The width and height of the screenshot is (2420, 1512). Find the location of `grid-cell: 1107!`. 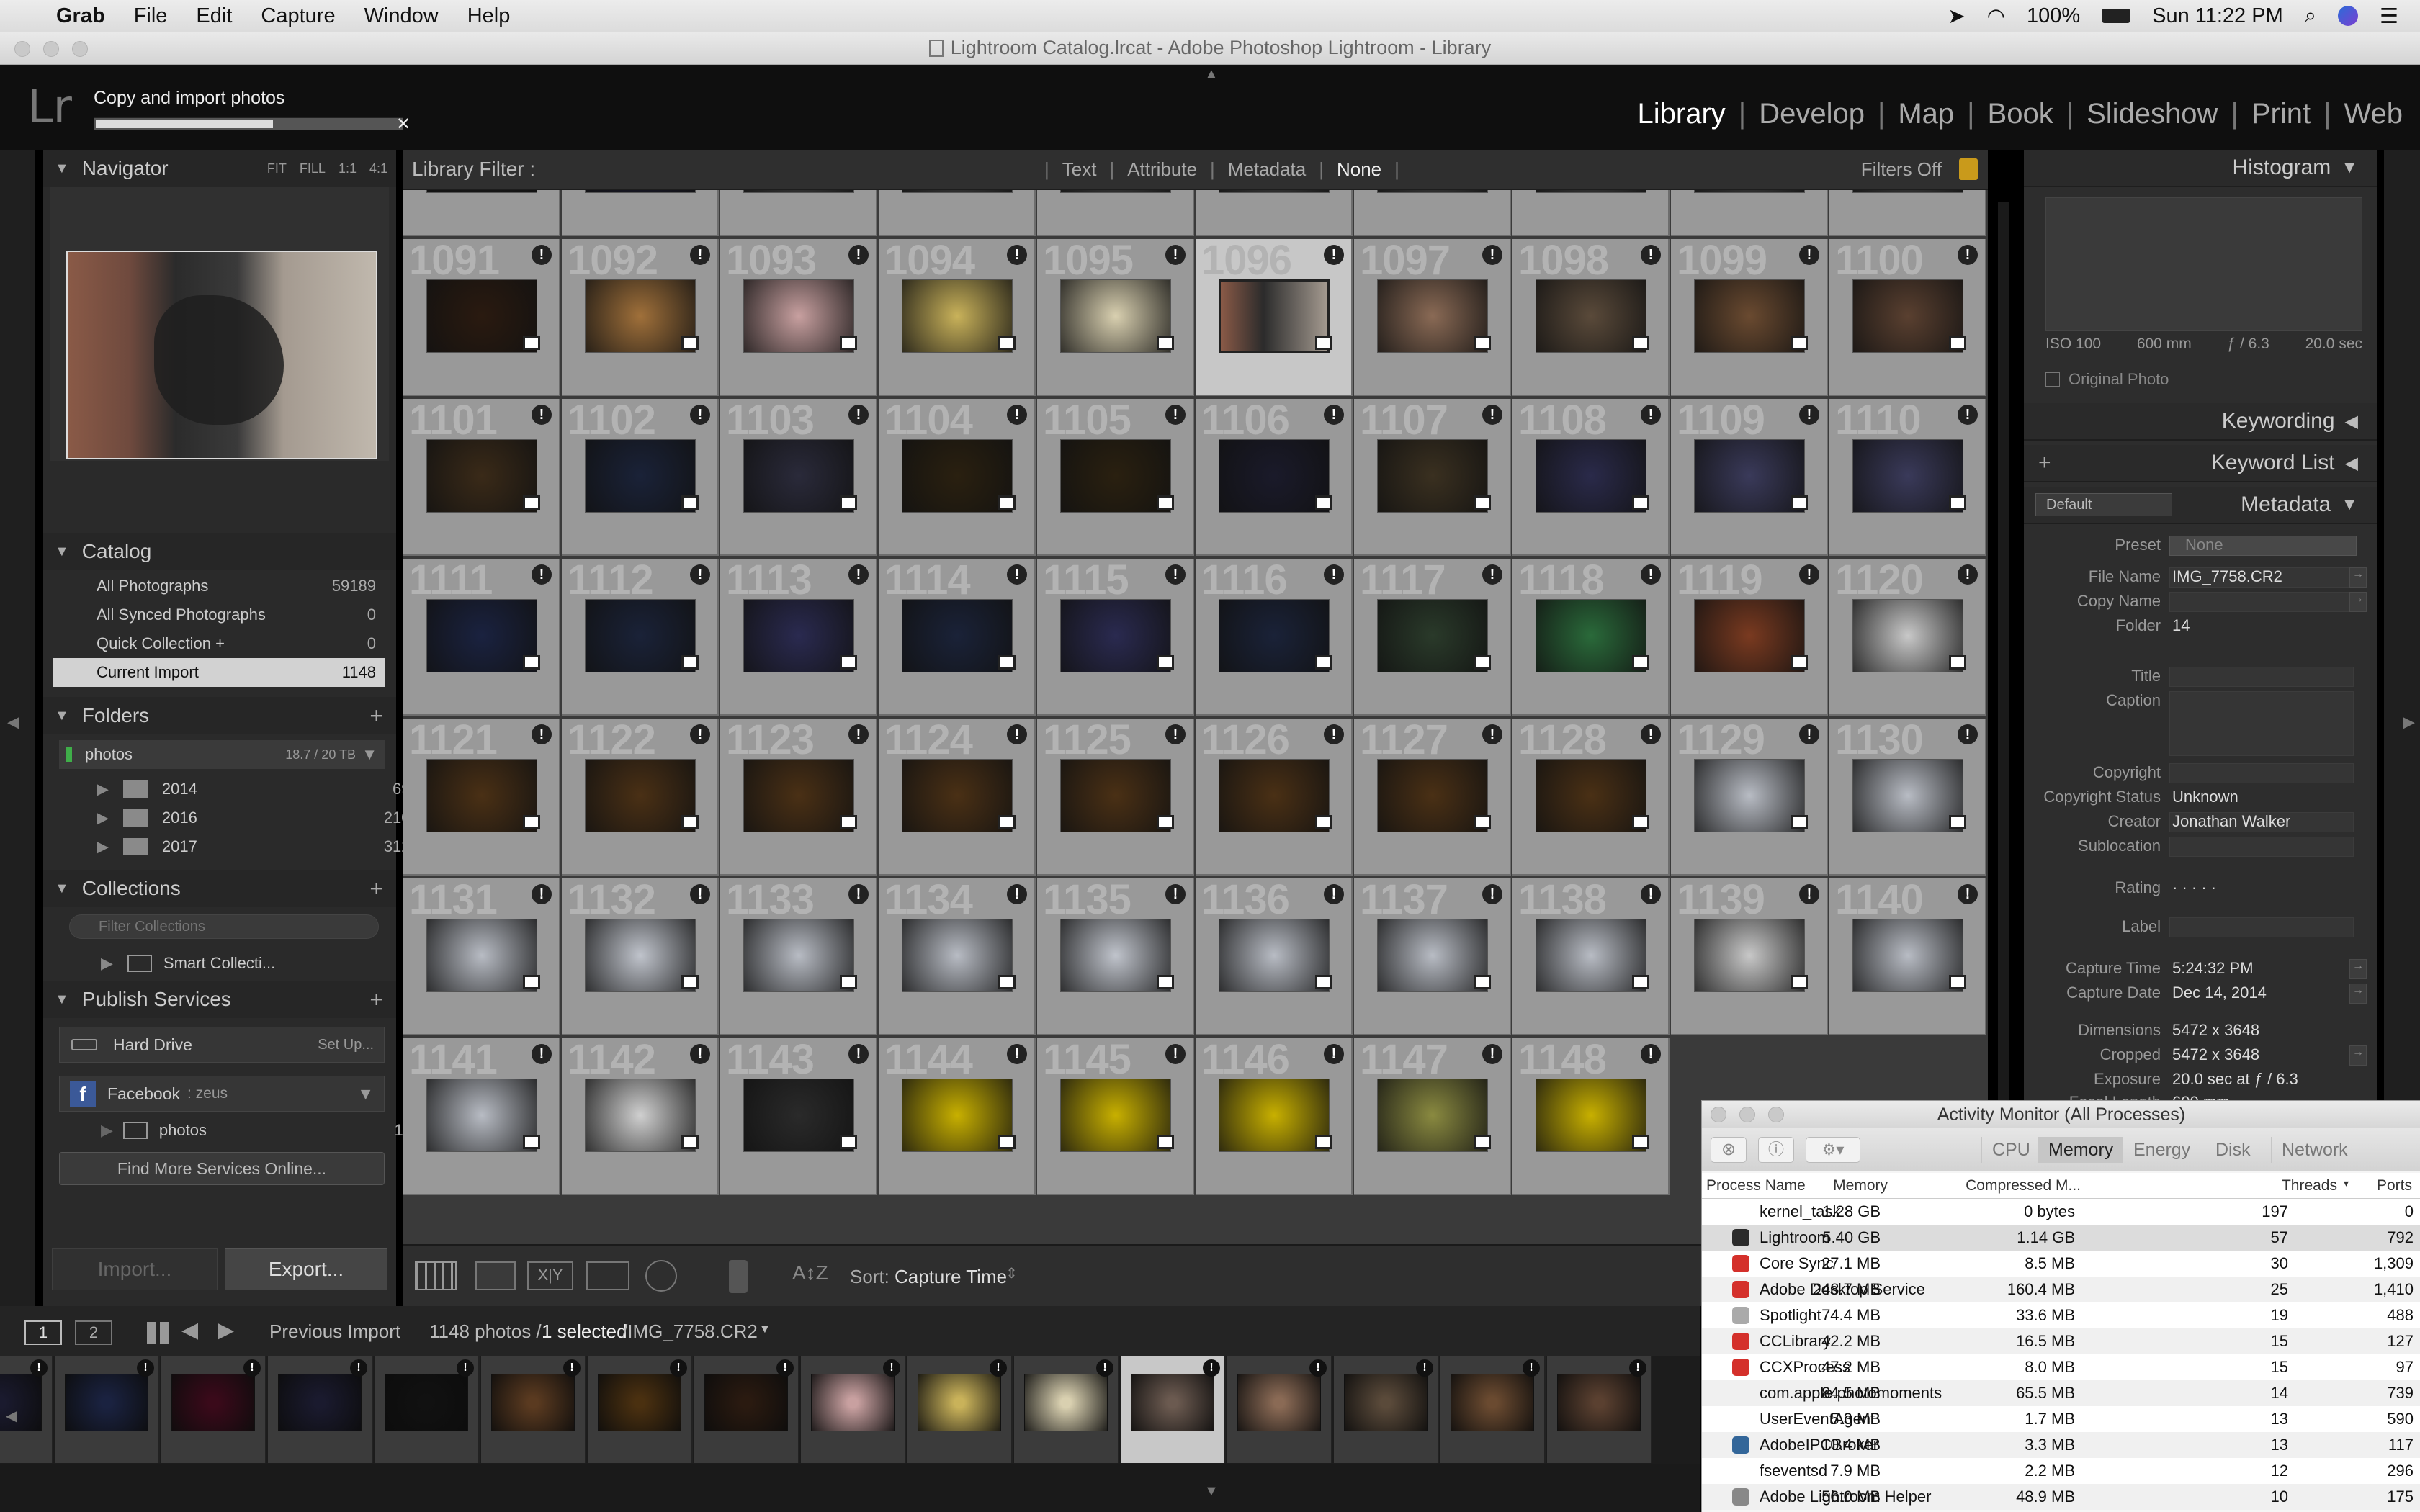

grid-cell: 1107! is located at coordinates (1432, 476).